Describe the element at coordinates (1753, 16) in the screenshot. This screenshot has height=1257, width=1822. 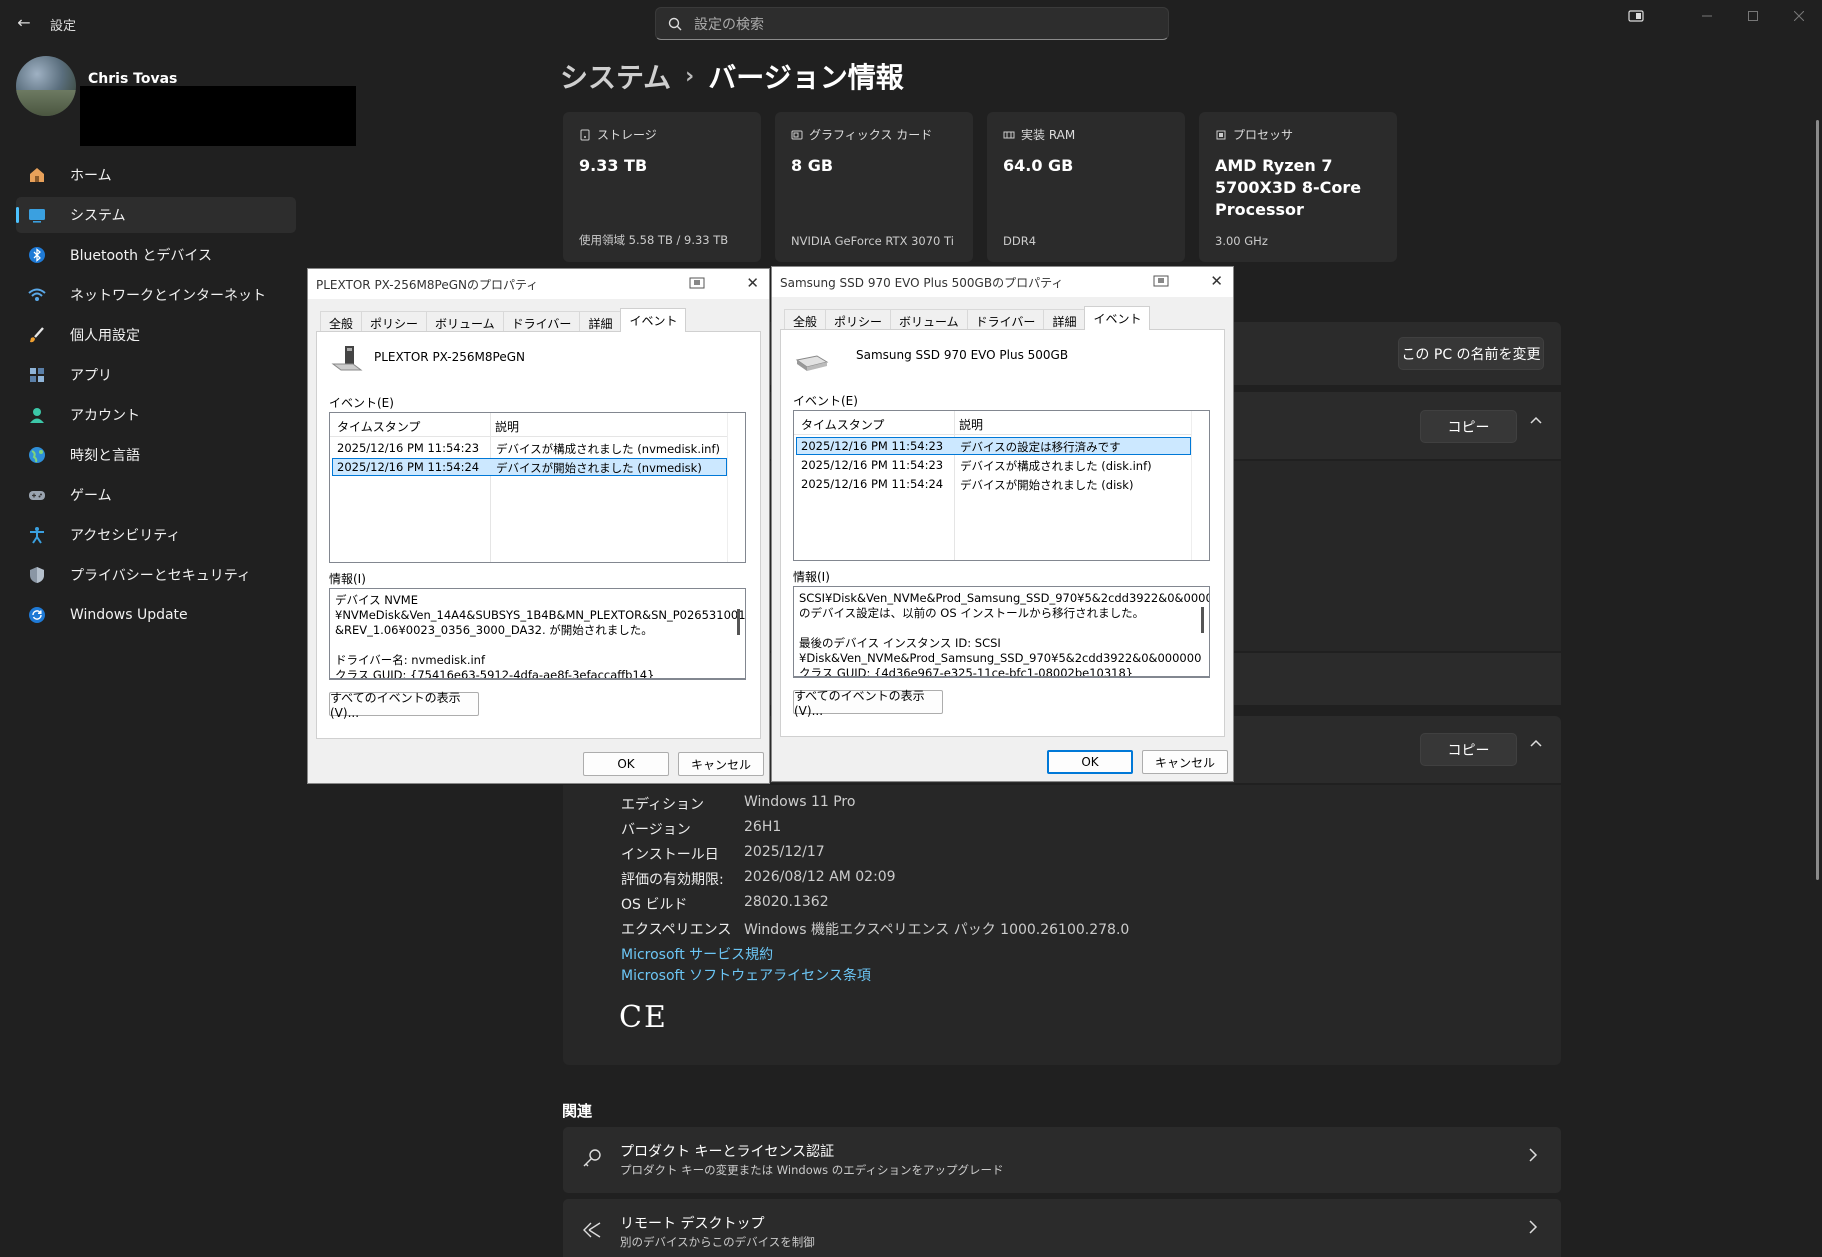
I see `maximize-button` at that location.